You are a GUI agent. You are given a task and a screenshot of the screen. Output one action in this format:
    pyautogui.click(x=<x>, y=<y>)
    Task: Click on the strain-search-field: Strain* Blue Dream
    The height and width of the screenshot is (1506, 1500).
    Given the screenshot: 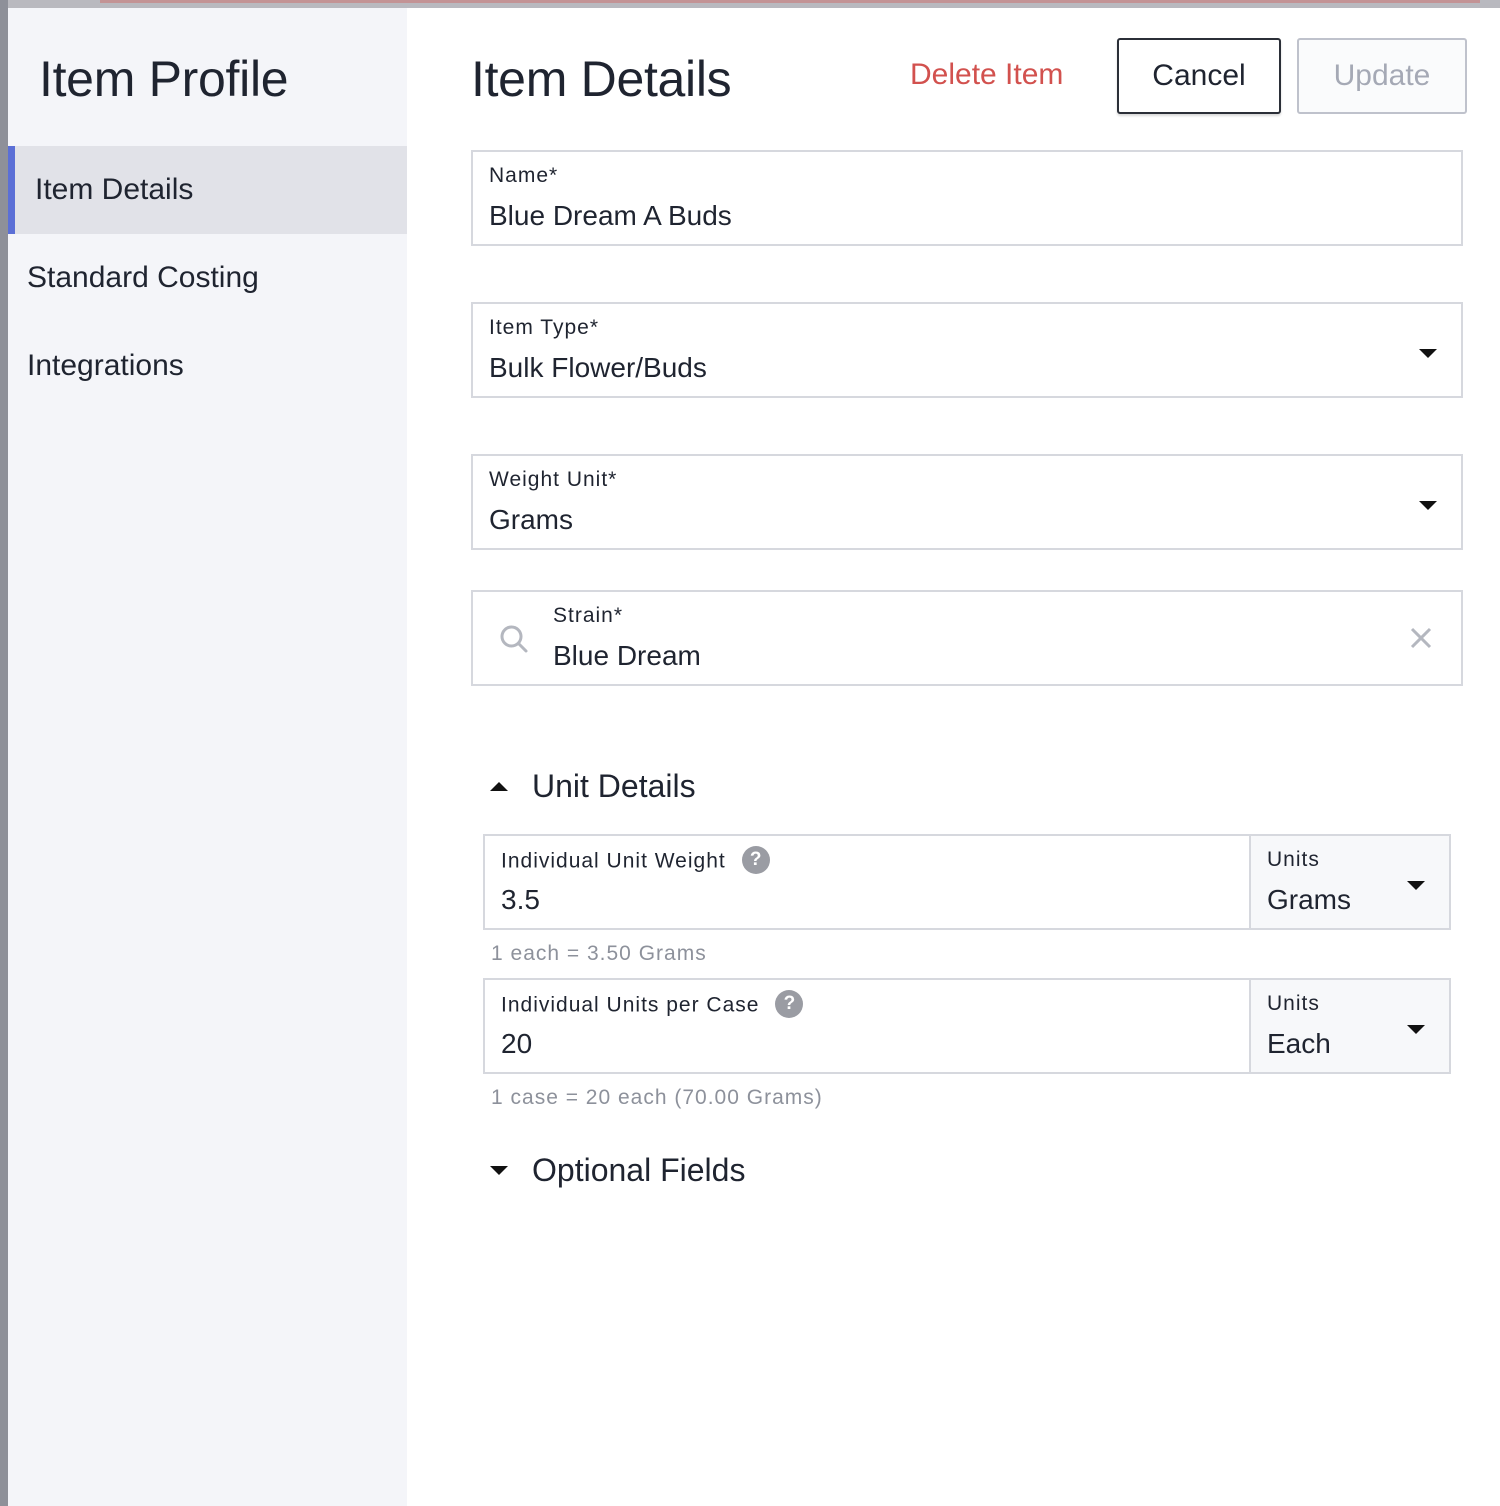 What is the action you would take?
    pyautogui.click(x=967, y=638)
    